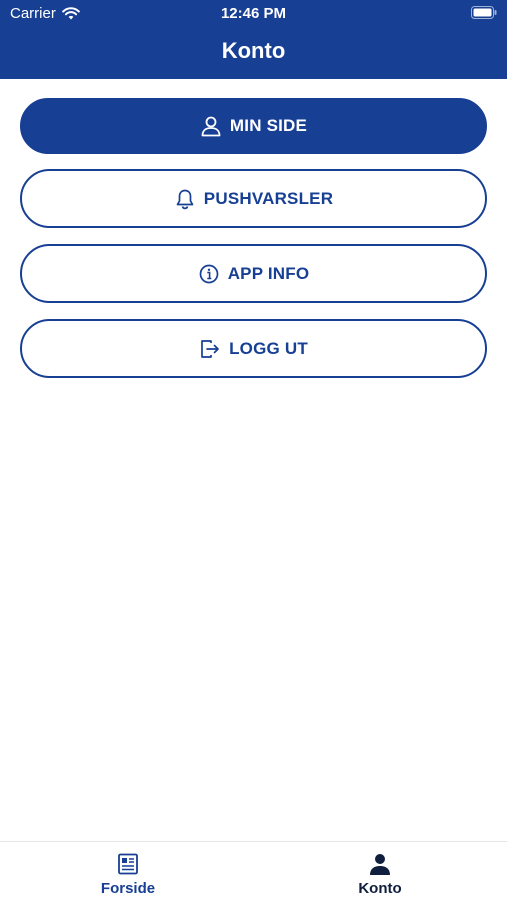  I want to click on person-icon, so click(380, 864).